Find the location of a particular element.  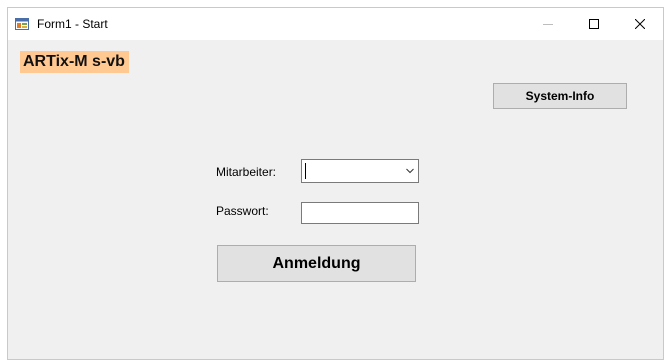

minimize-icon is located at coordinates (548, 24).